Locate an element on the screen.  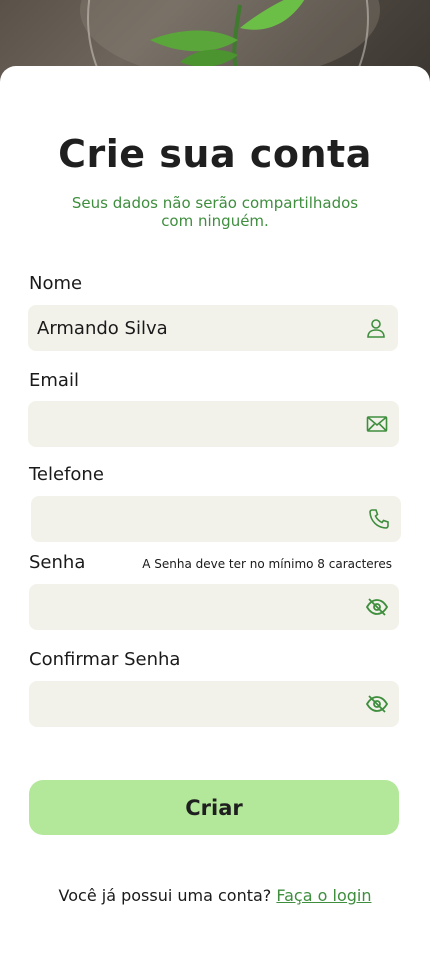
create-account-button: Criar is located at coordinates (214, 807).